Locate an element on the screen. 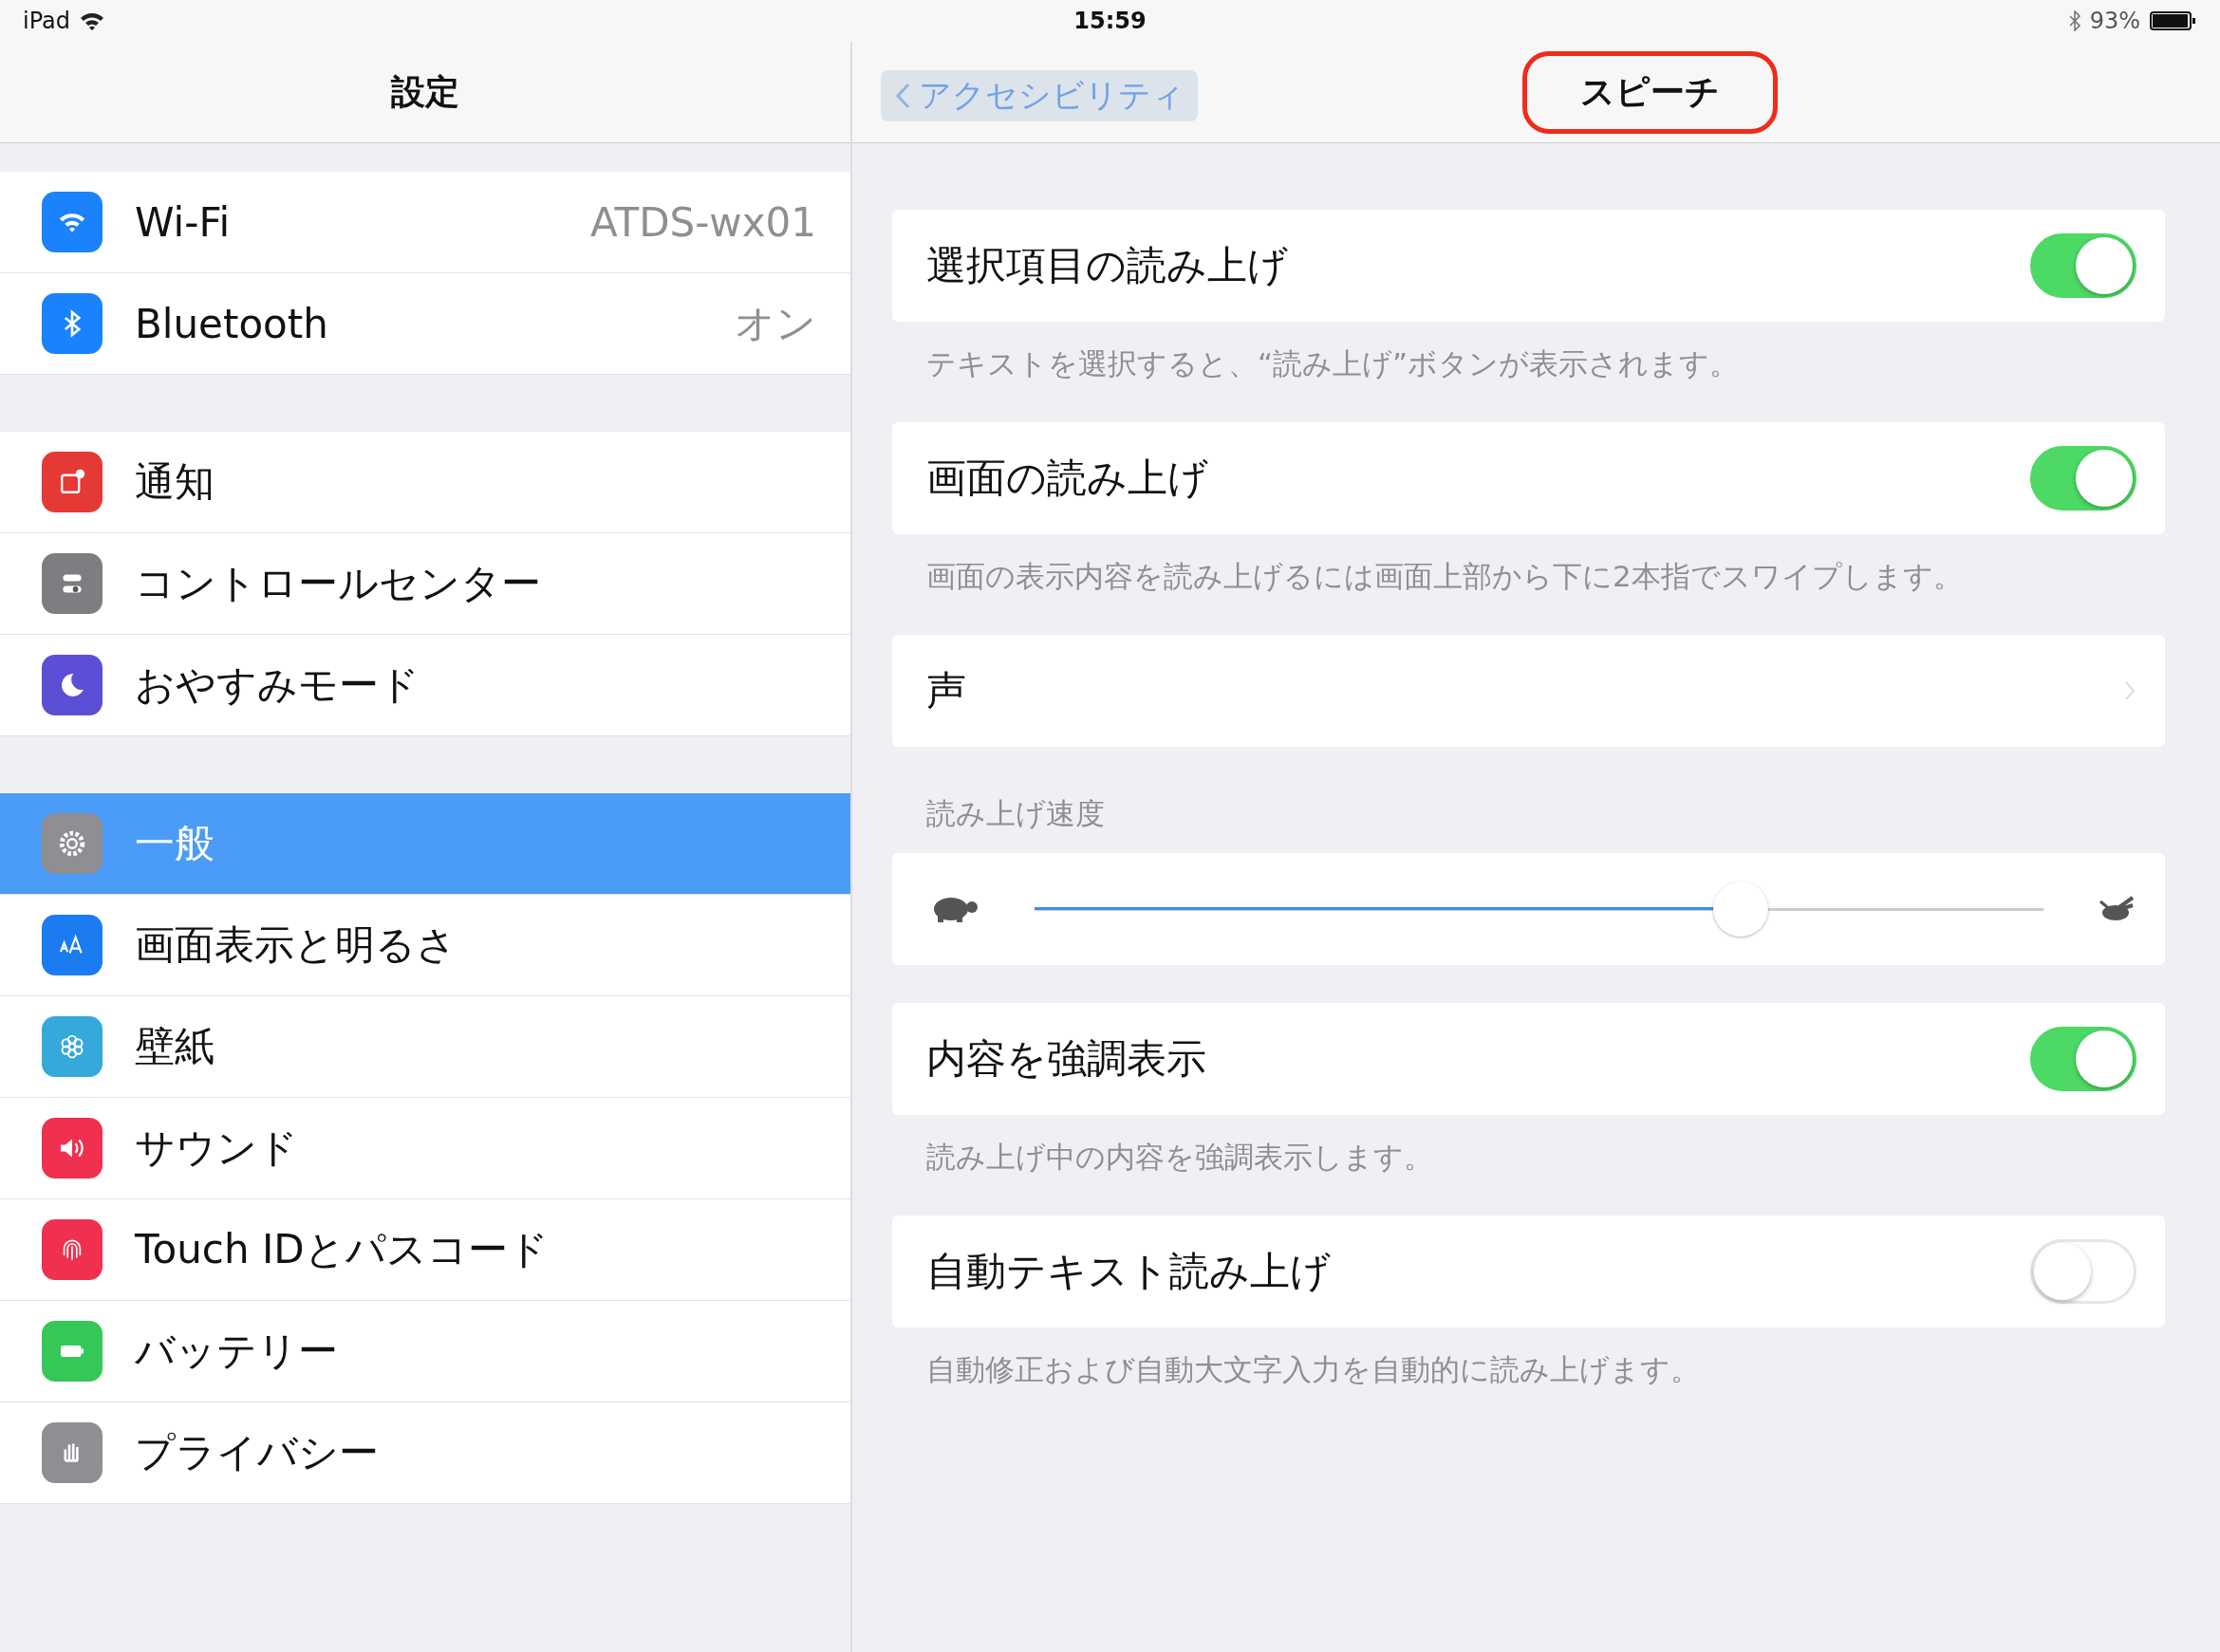  settings-item: おやすみモード is located at coordinates (425, 685).